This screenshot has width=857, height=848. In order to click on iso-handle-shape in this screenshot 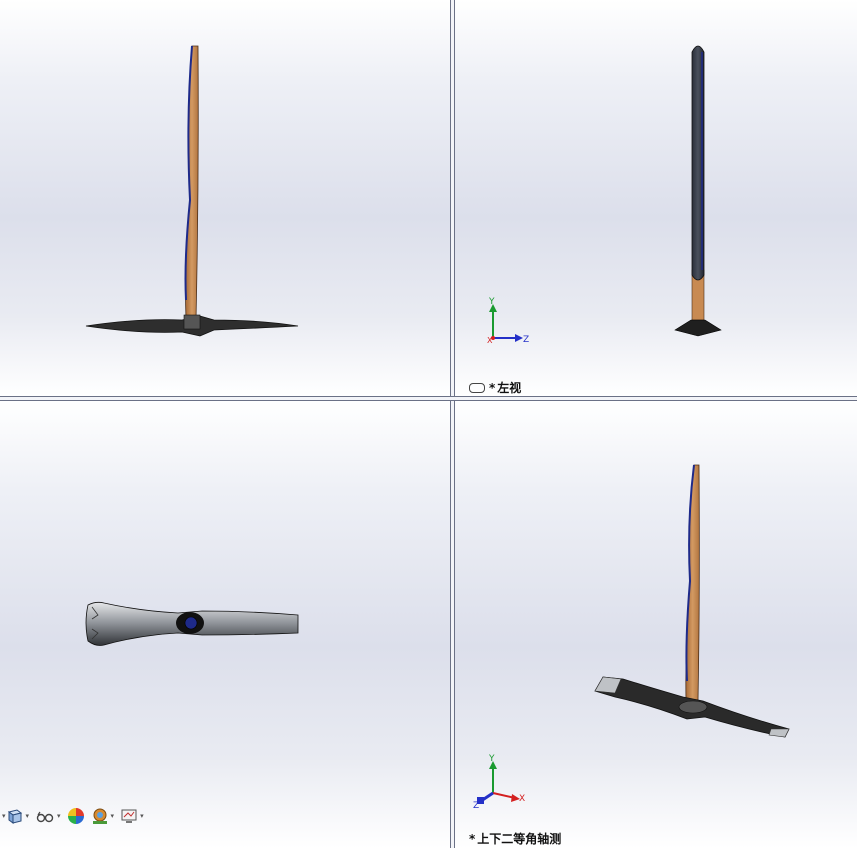, I will do `click(692, 583)`.